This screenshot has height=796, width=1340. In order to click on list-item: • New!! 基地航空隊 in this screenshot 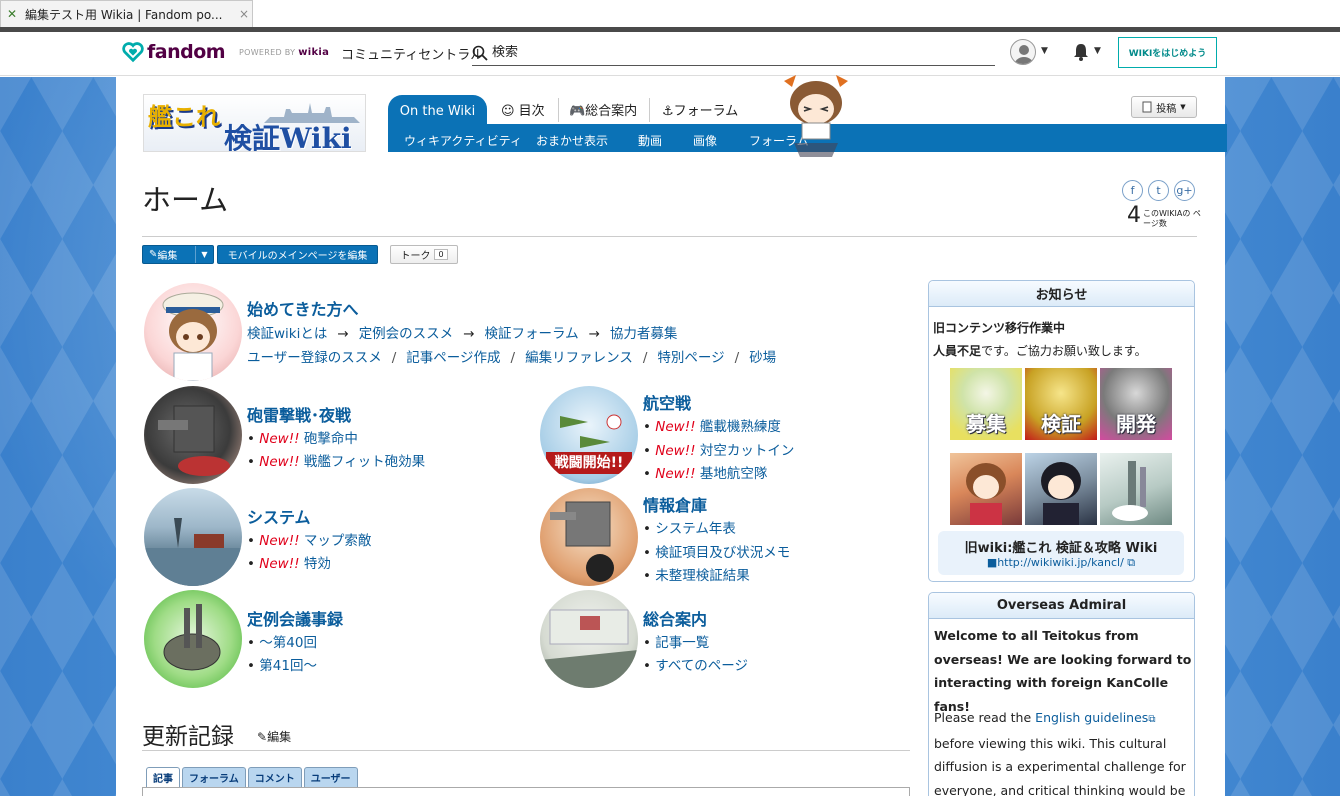, I will do `click(705, 472)`.